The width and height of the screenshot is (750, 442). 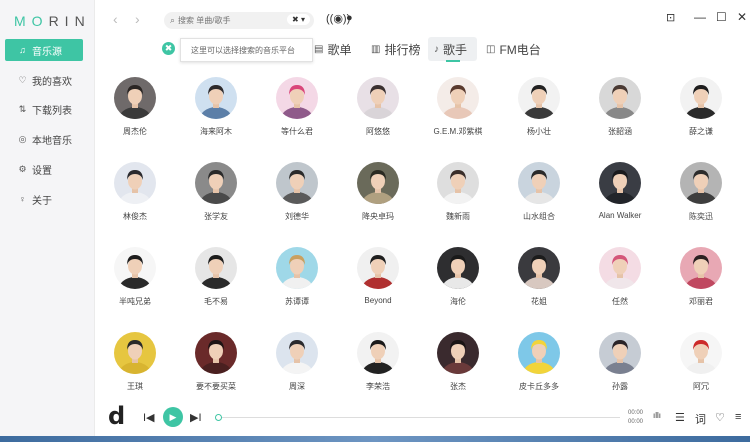 What do you see at coordinates (539, 386) in the screenshot?
I see `singer-name: 皮卡丘多多` at bounding box center [539, 386].